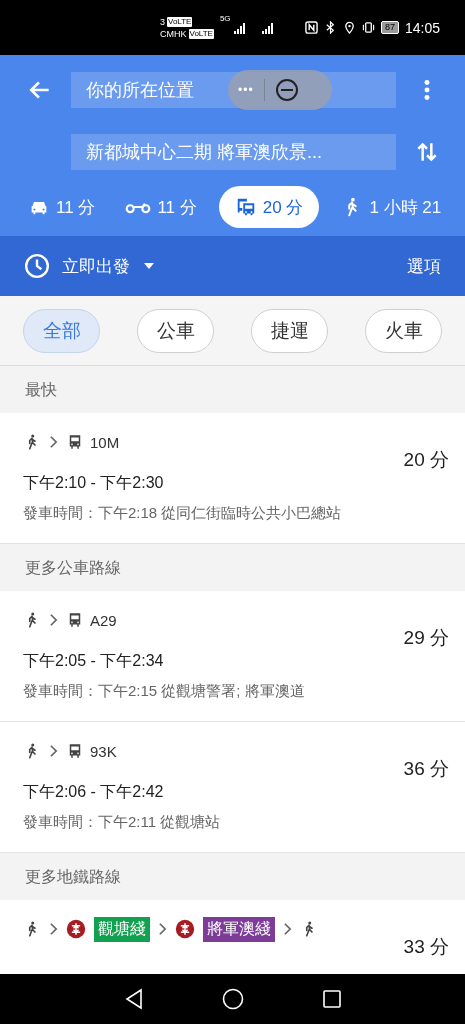  Describe the element at coordinates (232, 567) in the screenshot. I see `section-header: 更多公車路線` at that location.